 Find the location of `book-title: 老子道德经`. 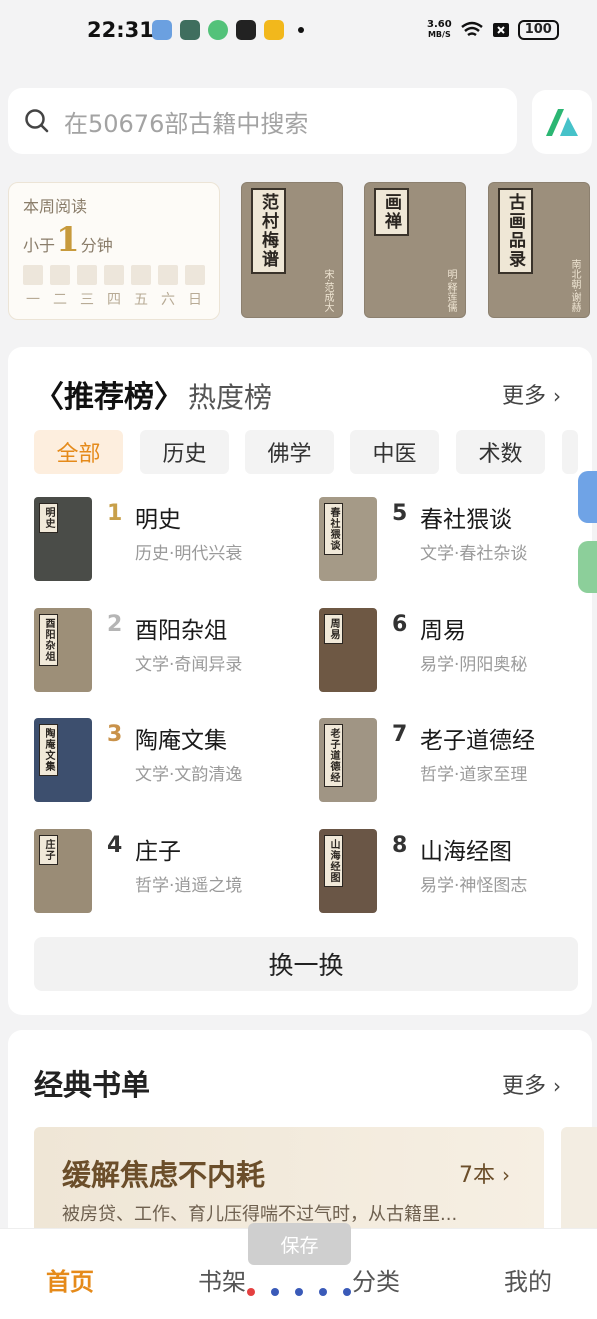

book-title: 老子道德经 is located at coordinates (477, 741).